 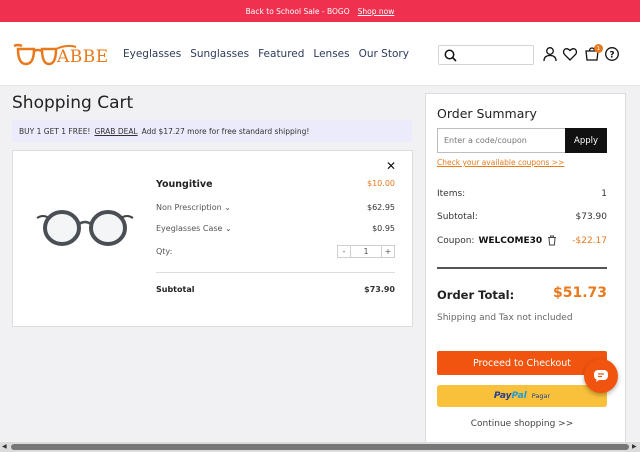 I want to click on paypal-pagar-label: Pagar, so click(x=541, y=396).